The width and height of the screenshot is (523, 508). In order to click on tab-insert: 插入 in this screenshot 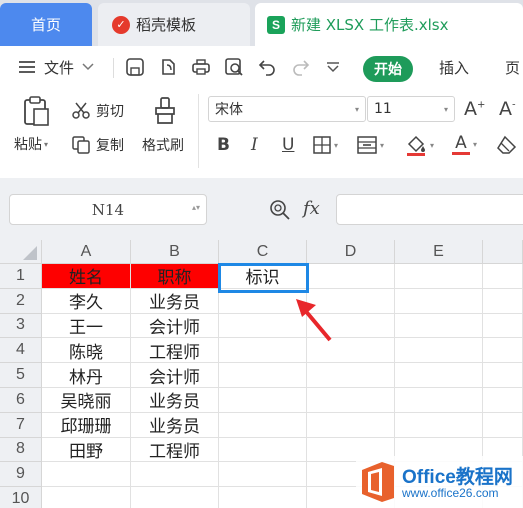, I will do `click(454, 67)`.